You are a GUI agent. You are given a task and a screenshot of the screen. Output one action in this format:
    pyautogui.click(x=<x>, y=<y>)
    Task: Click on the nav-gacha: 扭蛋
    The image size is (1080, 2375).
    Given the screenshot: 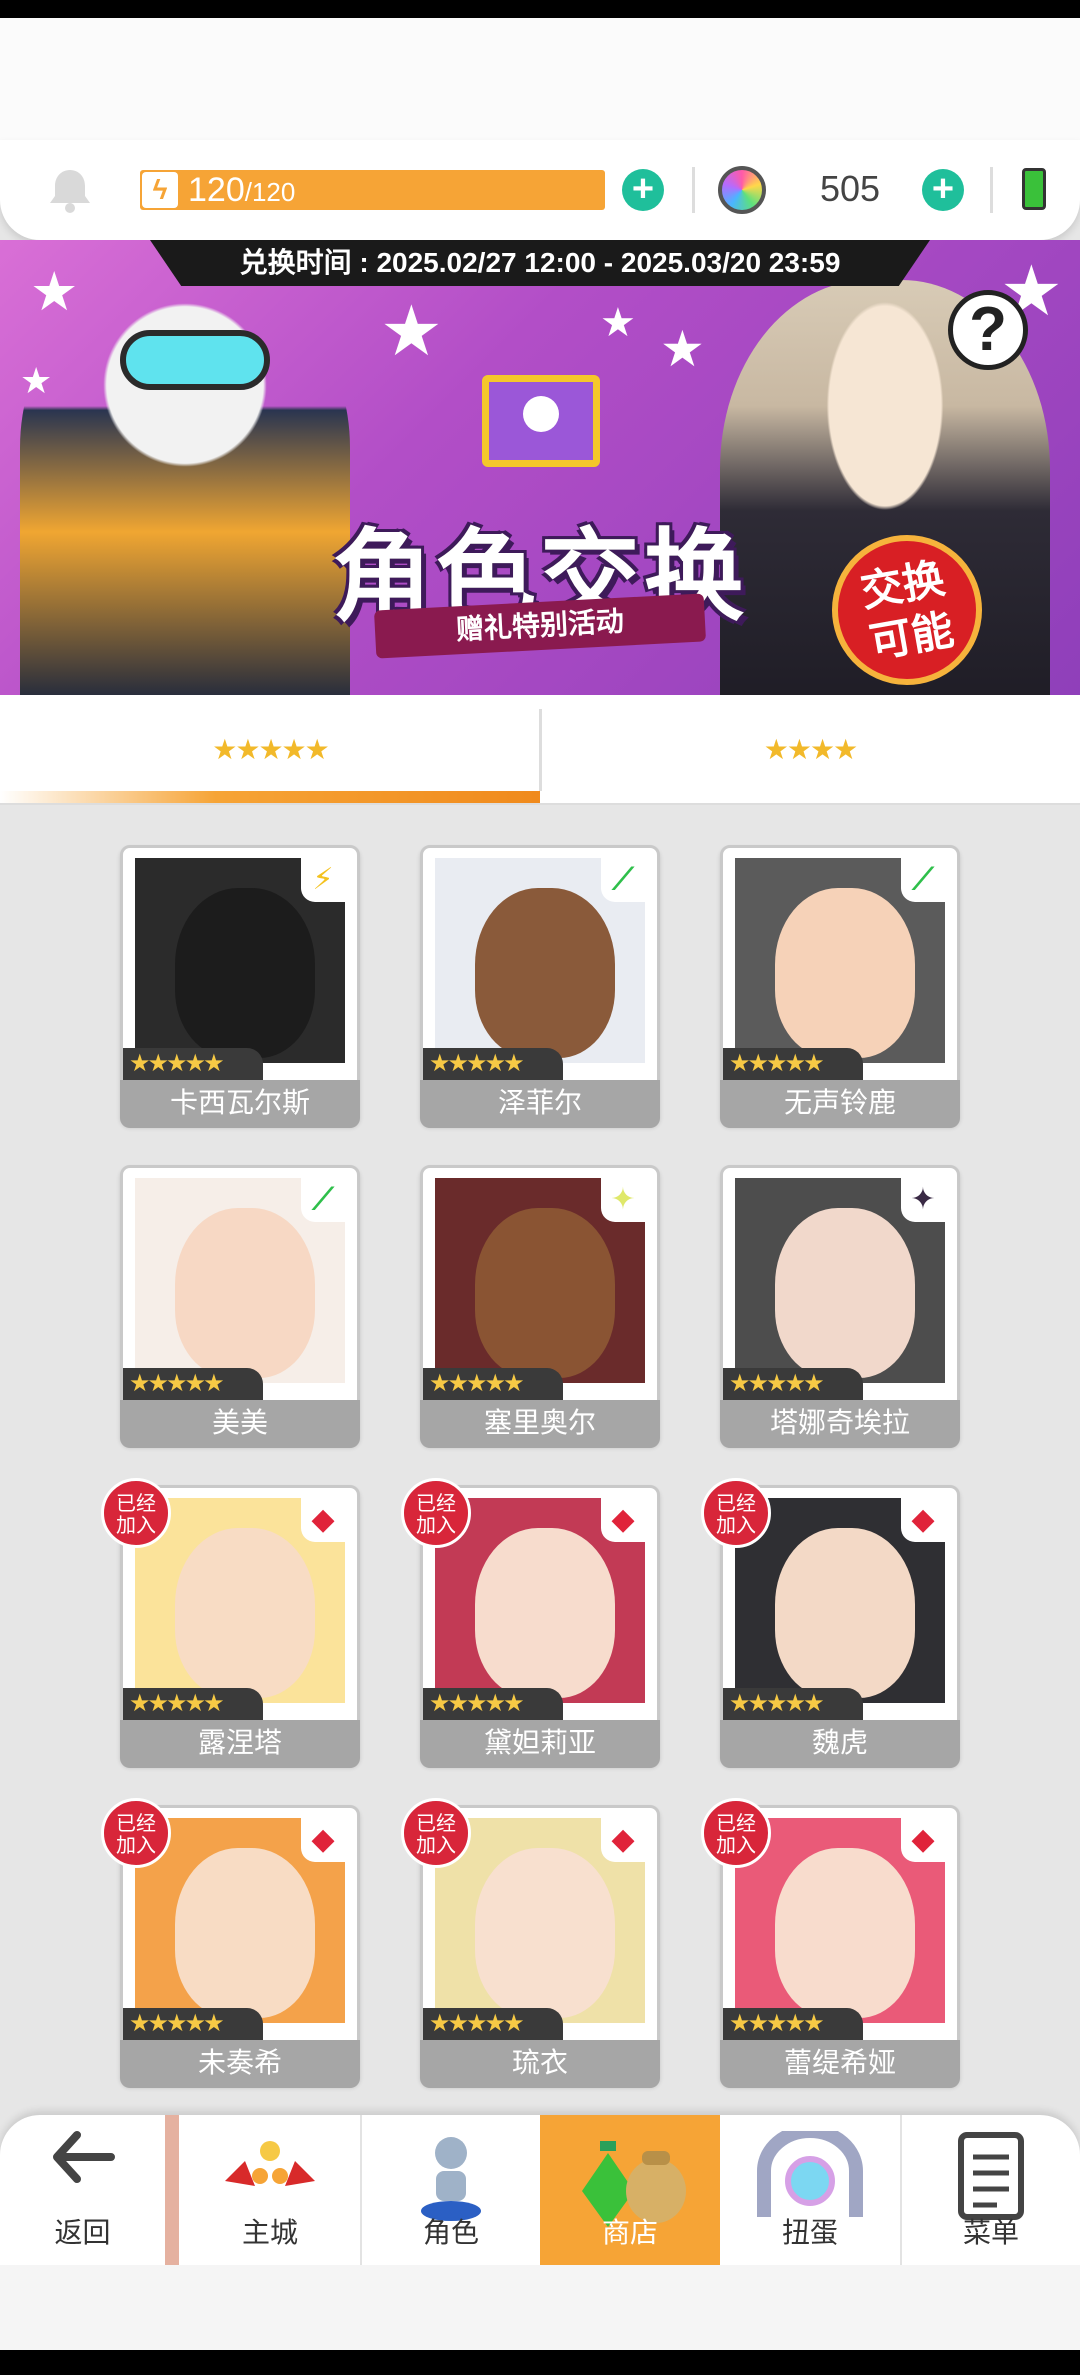 What is the action you would take?
    pyautogui.click(x=810, y=2190)
    